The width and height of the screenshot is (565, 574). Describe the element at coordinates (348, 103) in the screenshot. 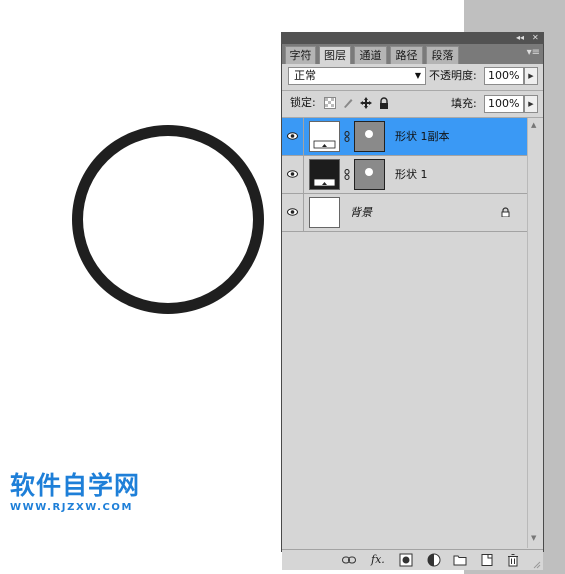

I see `lock-pixels-brush-icon` at that location.